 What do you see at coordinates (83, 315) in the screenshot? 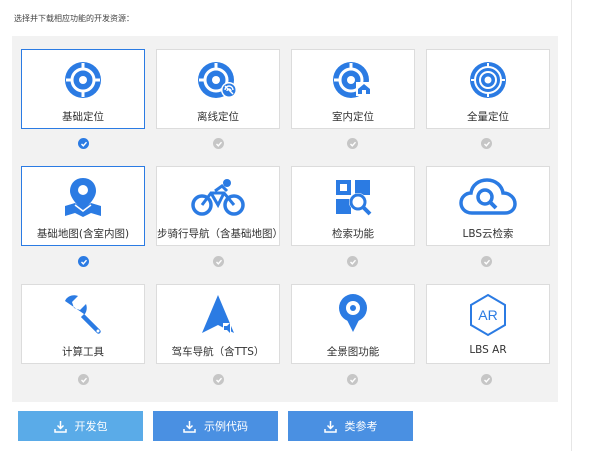
I see `wrench-icon` at bounding box center [83, 315].